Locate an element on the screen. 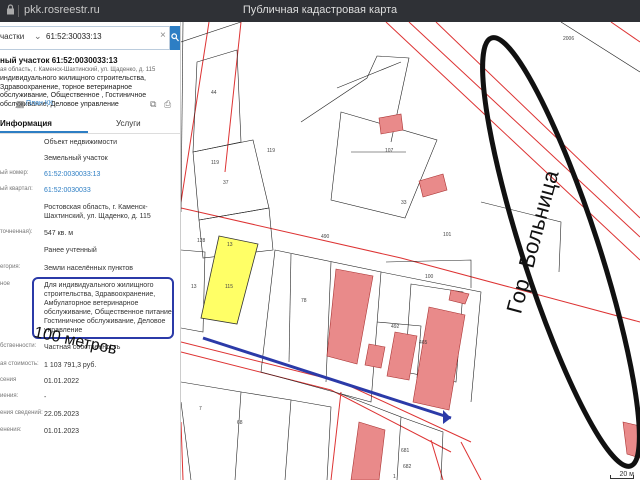 This screenshot has height=480, width=640. object-title: ный участок 61:52:0030033:13 is located at coordinates (59, 60).